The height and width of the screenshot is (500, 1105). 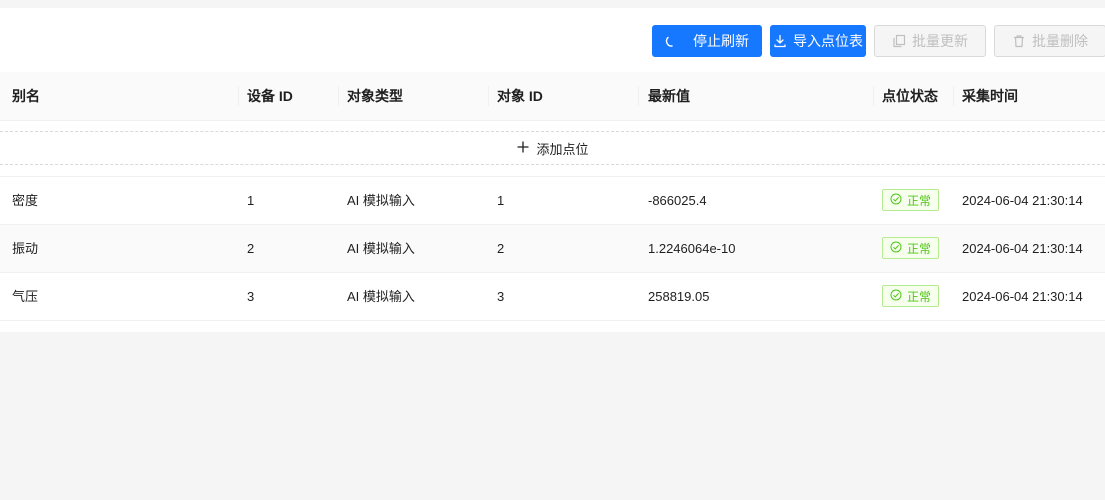 What do you see at coordinates (899, 41) in the screenshot?
I see `copy-icon` at bounding box center [899, 41].